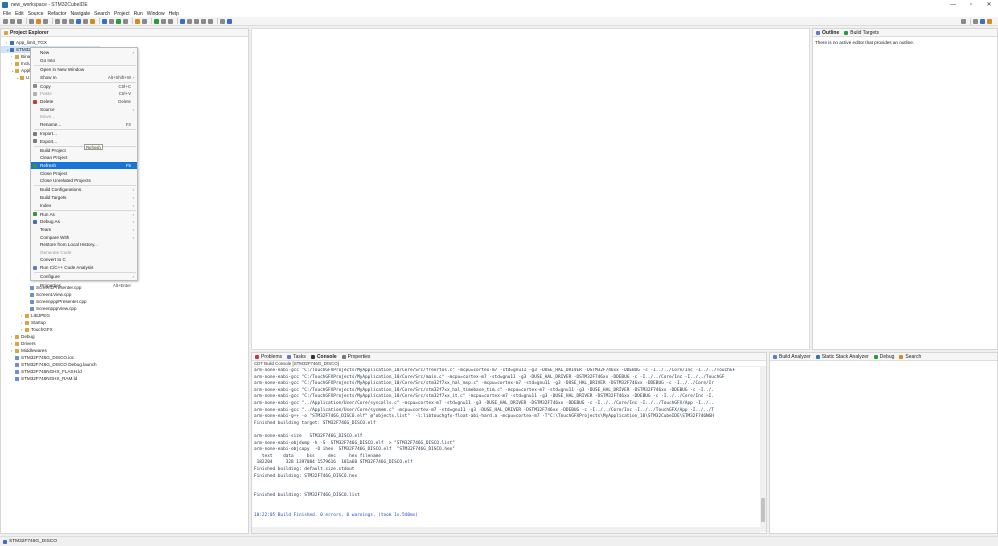 The width and height of the screenshot is (998, 546). Describe the element at coordinates (57, 14) in the screenshot. I see `menu-refactor: Refactor` at that location.